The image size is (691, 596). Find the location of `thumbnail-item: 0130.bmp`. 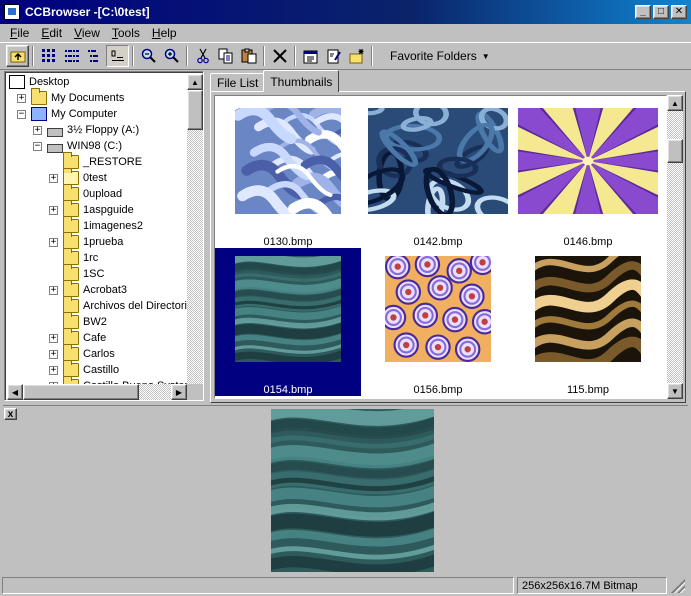

thumbnail-item: 0130.bmp is located at coordinates (288, 174).